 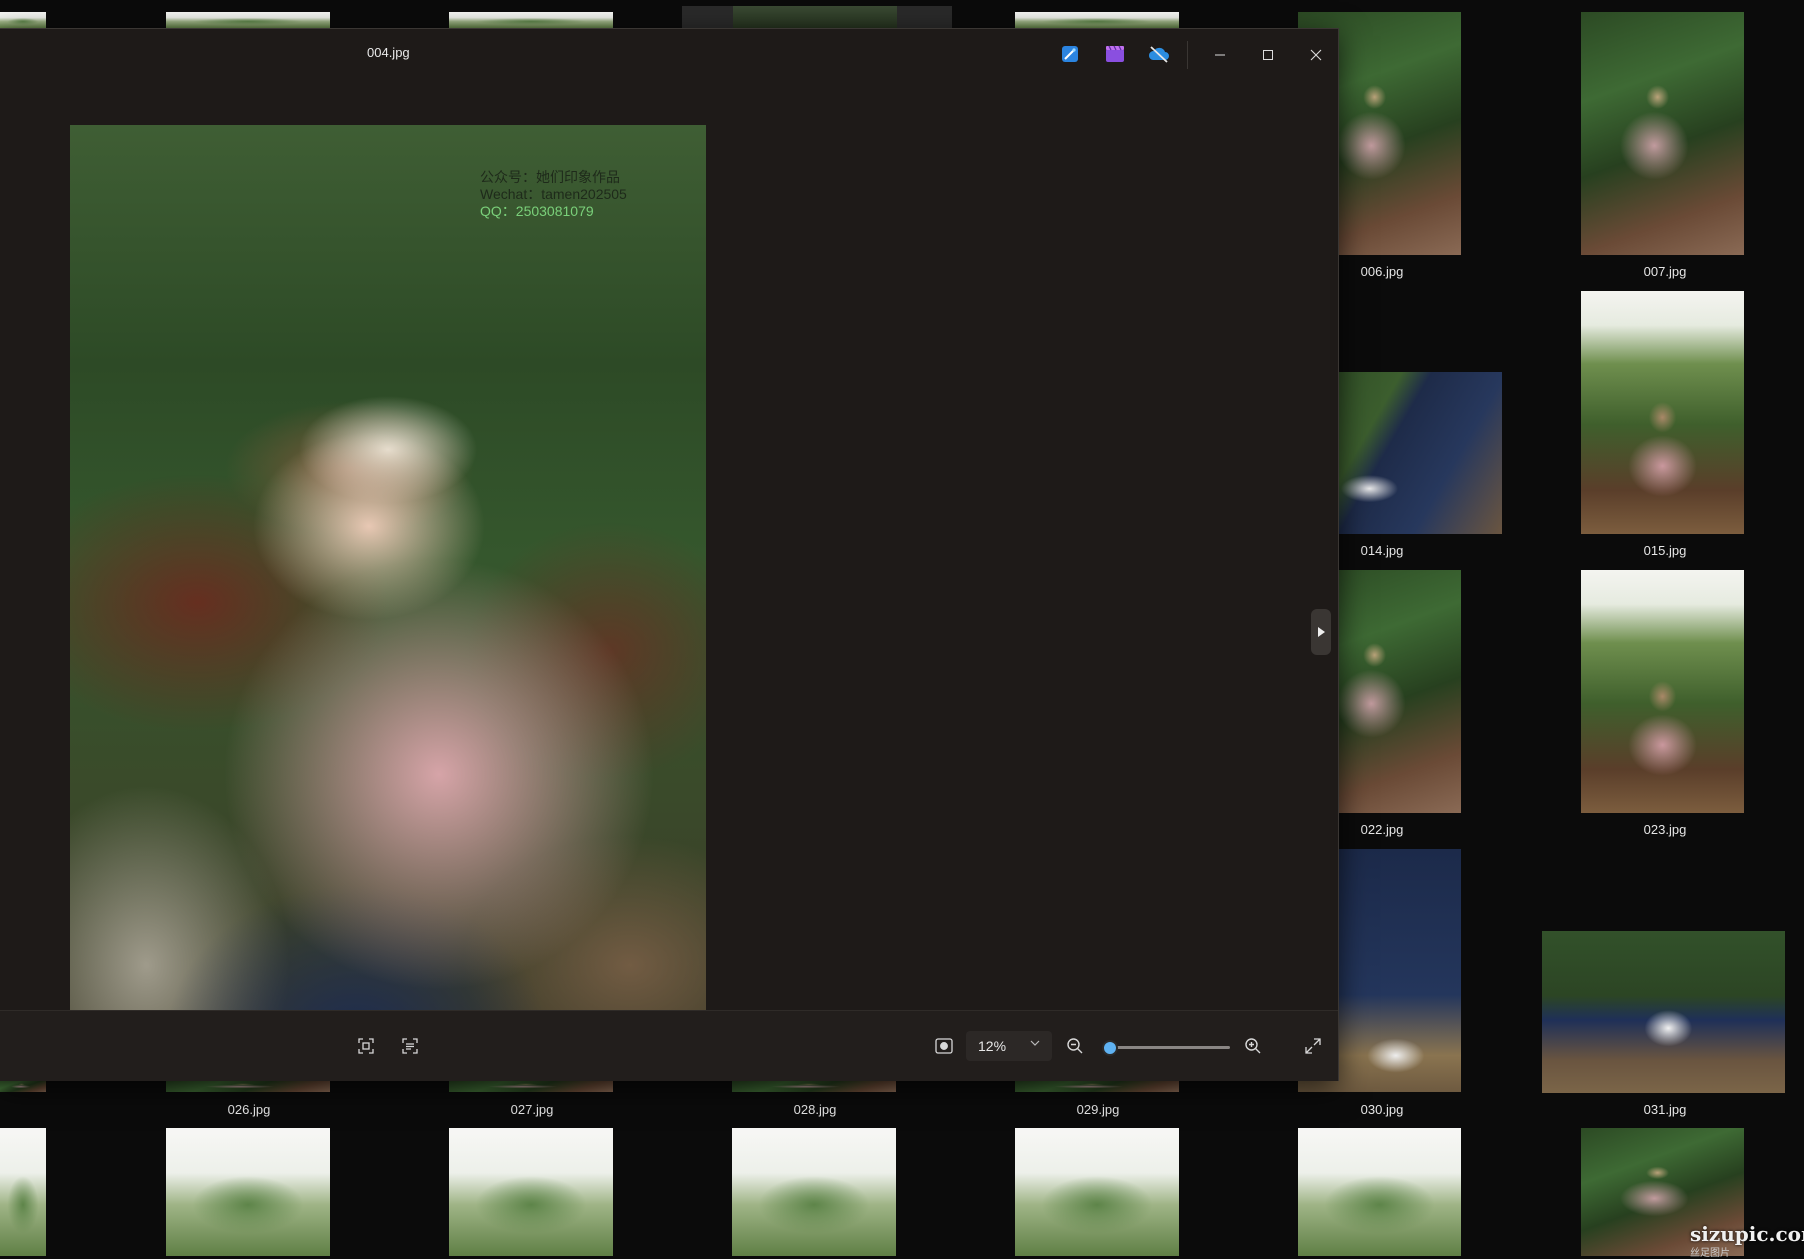 What do you see at coordinates (1268, 55) in the screenshot?
I see `maximize-button` at bounding box center [1268, 55].